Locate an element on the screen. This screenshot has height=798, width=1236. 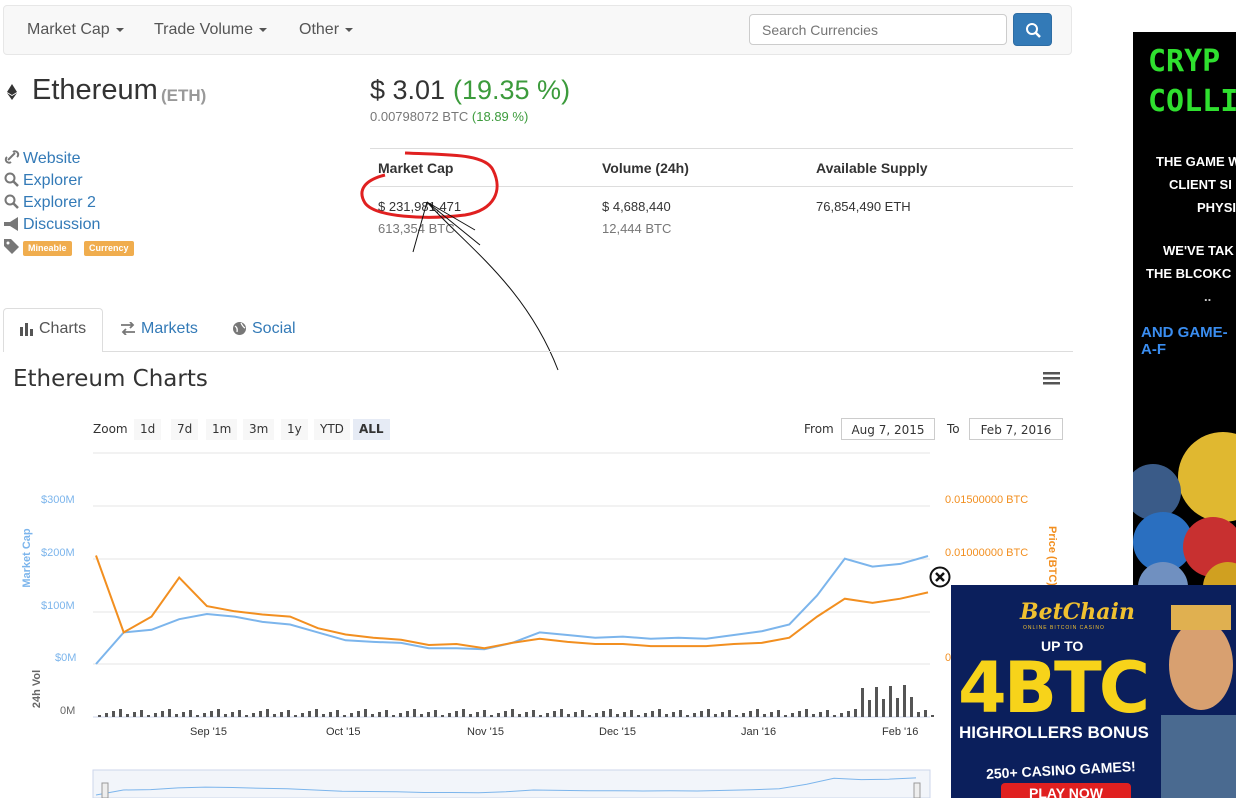
zoom-1y: 1y is located at coordinates (294, 429).